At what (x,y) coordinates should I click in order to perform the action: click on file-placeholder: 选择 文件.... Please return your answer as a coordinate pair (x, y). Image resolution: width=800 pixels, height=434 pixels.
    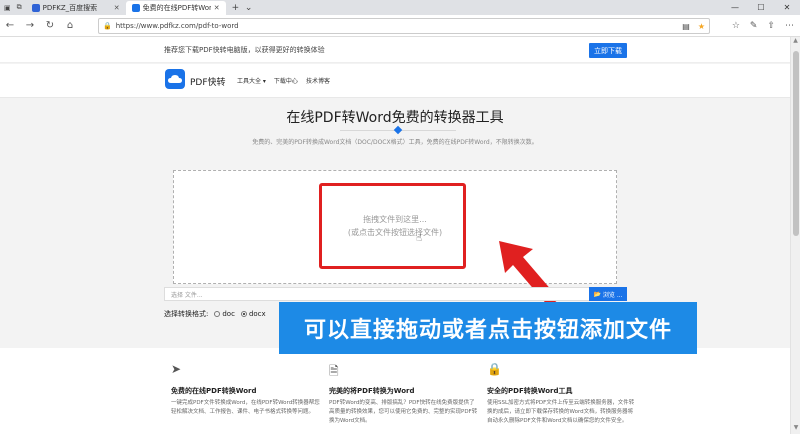
    Looking at the image, I should click on (187, 295).